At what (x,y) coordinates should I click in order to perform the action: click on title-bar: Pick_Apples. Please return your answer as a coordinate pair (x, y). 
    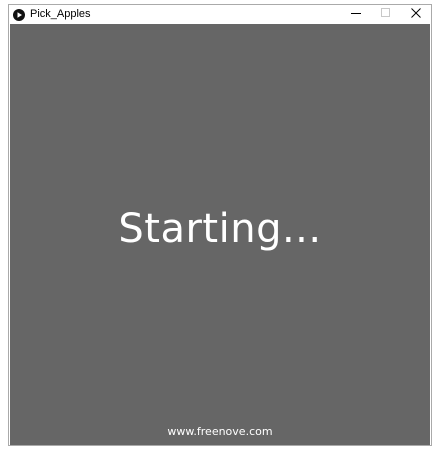
    Looking at the image, I should click on (220, 14).